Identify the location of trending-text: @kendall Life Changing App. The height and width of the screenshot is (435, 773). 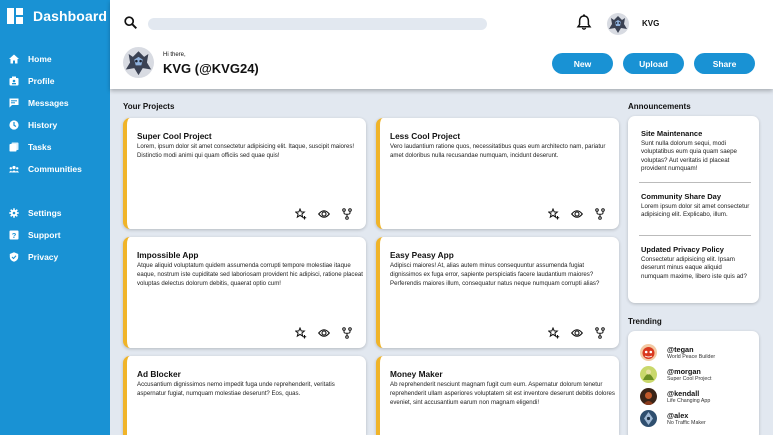
(688, 396).